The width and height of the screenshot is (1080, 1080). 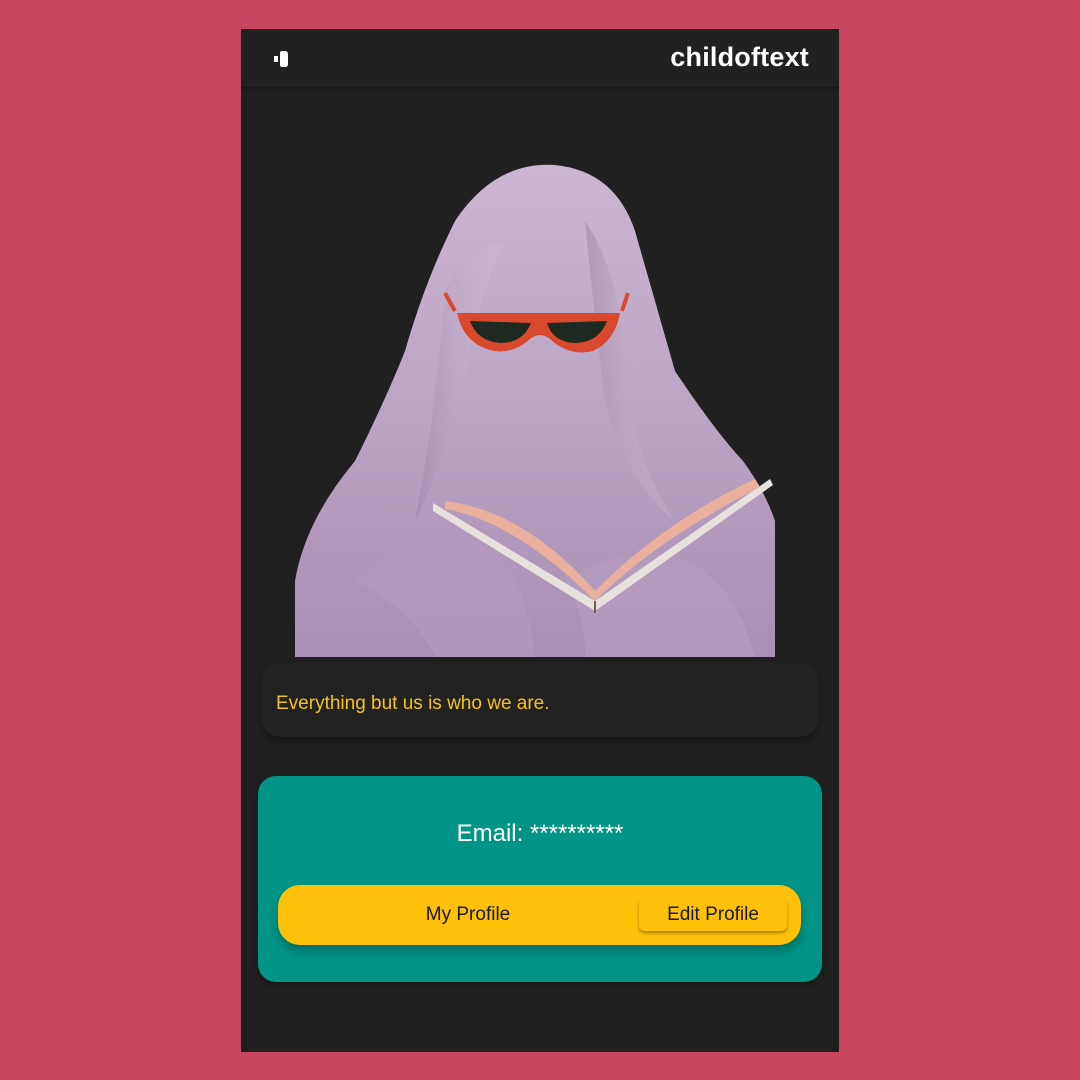 What do you see at coordinates (413, 703) in the screenshot?
I see `quote-text: Everything but us is who we are.` at bounding box center [413, 703].